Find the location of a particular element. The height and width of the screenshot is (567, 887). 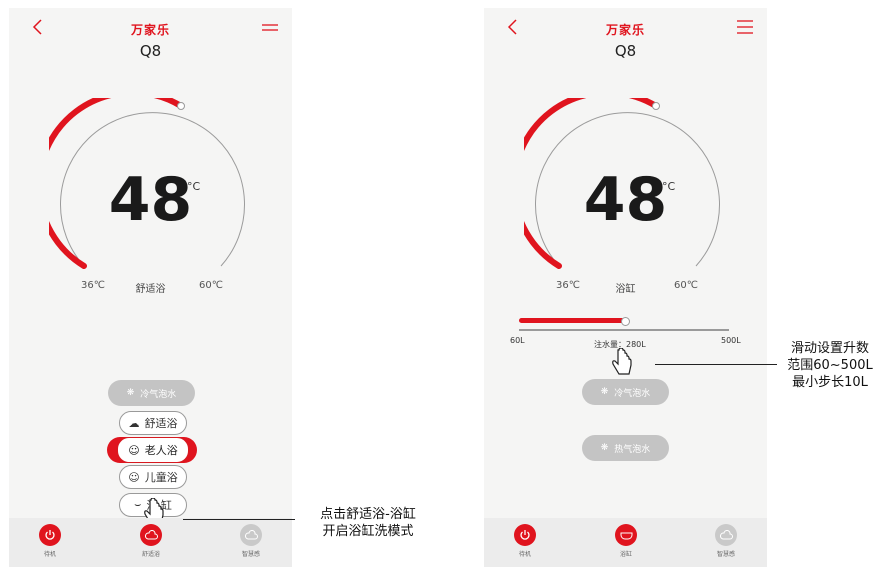

cloud-icon: ☁ is located at coordinates (134, 423).